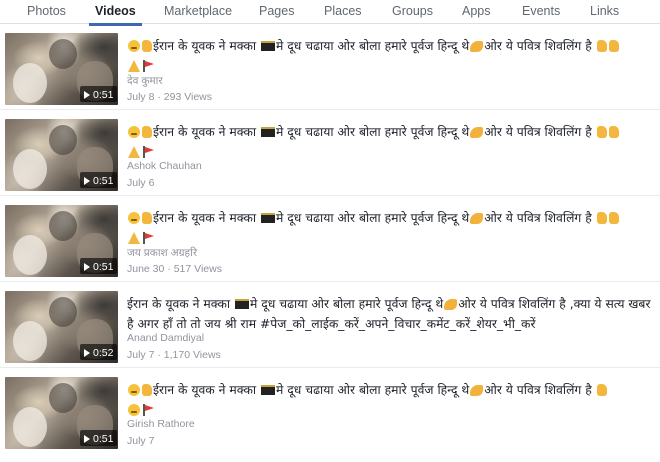 The width and height of the screenshot is (660, 462). What do you see at coordinates (161, 424) in the screenshot?
I see `video-author-link: Girish Rathore` at bounding box center [161, 424].